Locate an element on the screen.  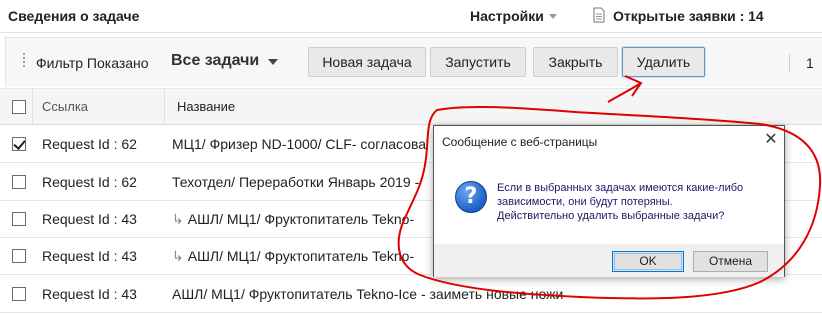
task-name-link: МЦ1/ Фризер ND-1000/ CLF- согласова is located at coordinates (299, 144).